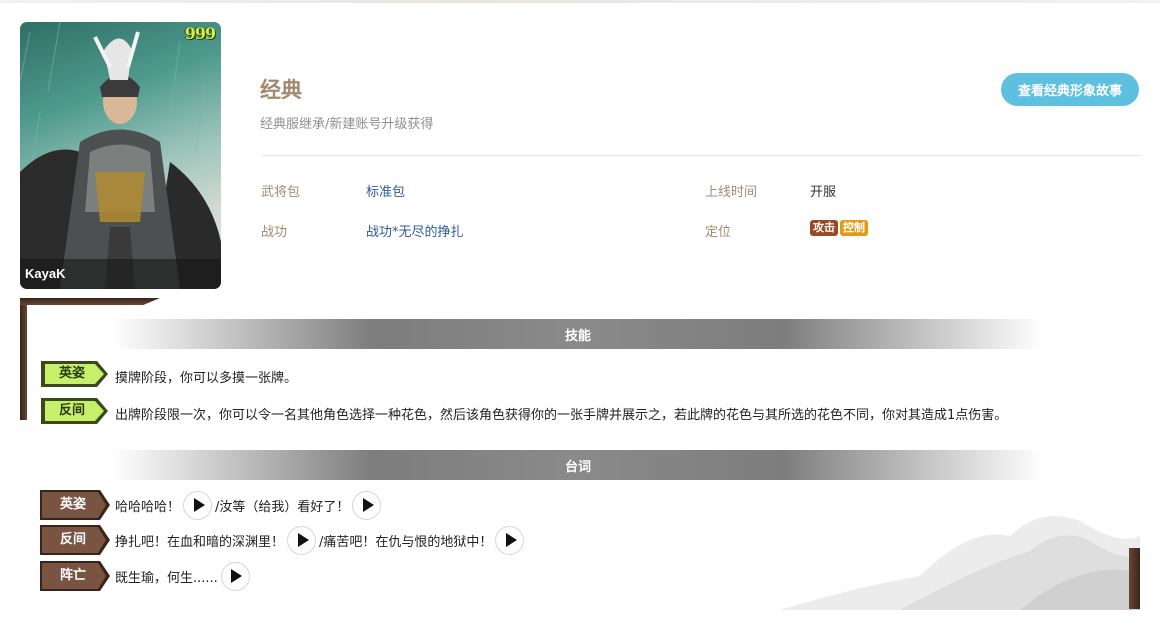 The width and height of the screenshot is (1160, 627). I want to click on role-tags: 攻击 控制, so click(840, 228).